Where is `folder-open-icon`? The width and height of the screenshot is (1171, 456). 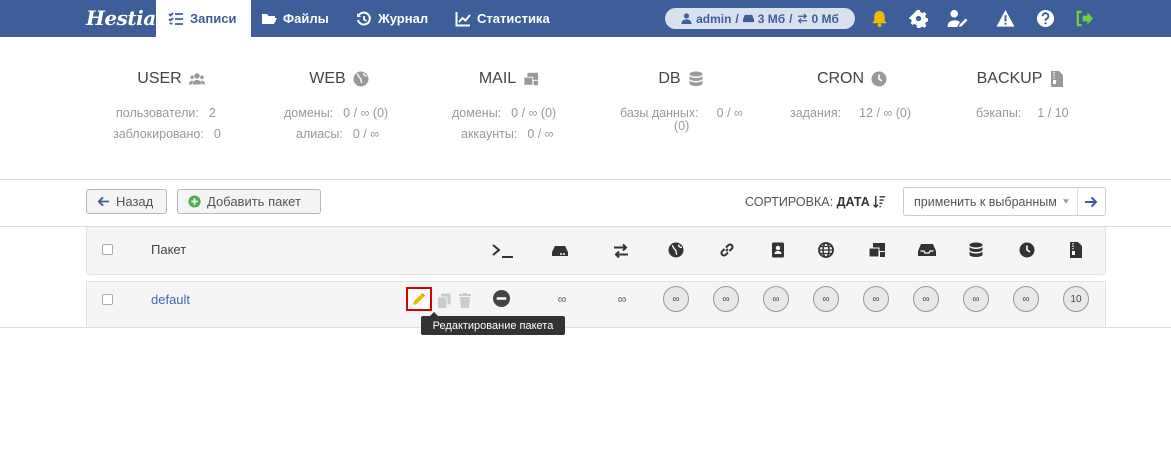
folder-open-icon is located at coordinates (269, 18).